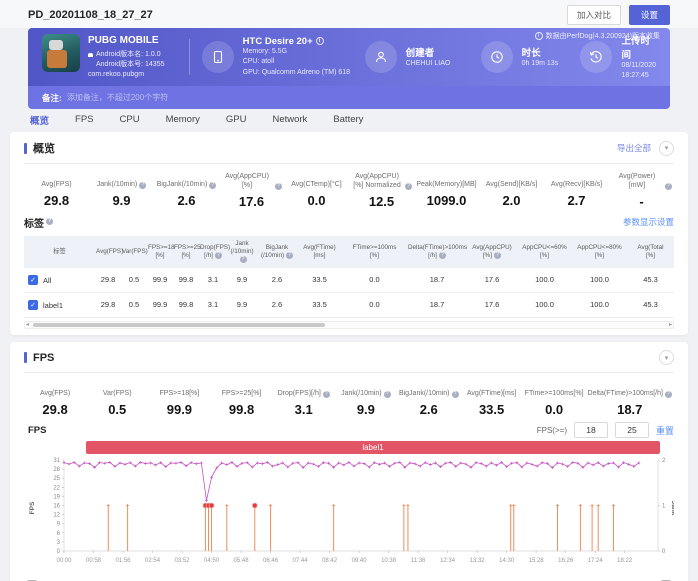 The image size is (698, 581). What do you see at coordinates (492, 251) in the screenshot?
I see `column-header-Avg(AppCPU): Avg(AppCPU) [%]?` at bounding box center [492, 251].